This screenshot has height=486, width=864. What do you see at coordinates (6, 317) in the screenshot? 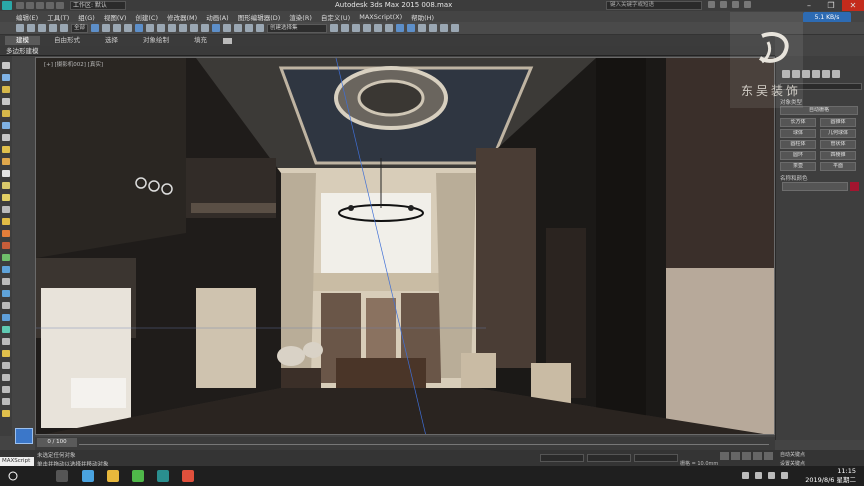
I see `hinge-icon` at bounding box center [6, 317].